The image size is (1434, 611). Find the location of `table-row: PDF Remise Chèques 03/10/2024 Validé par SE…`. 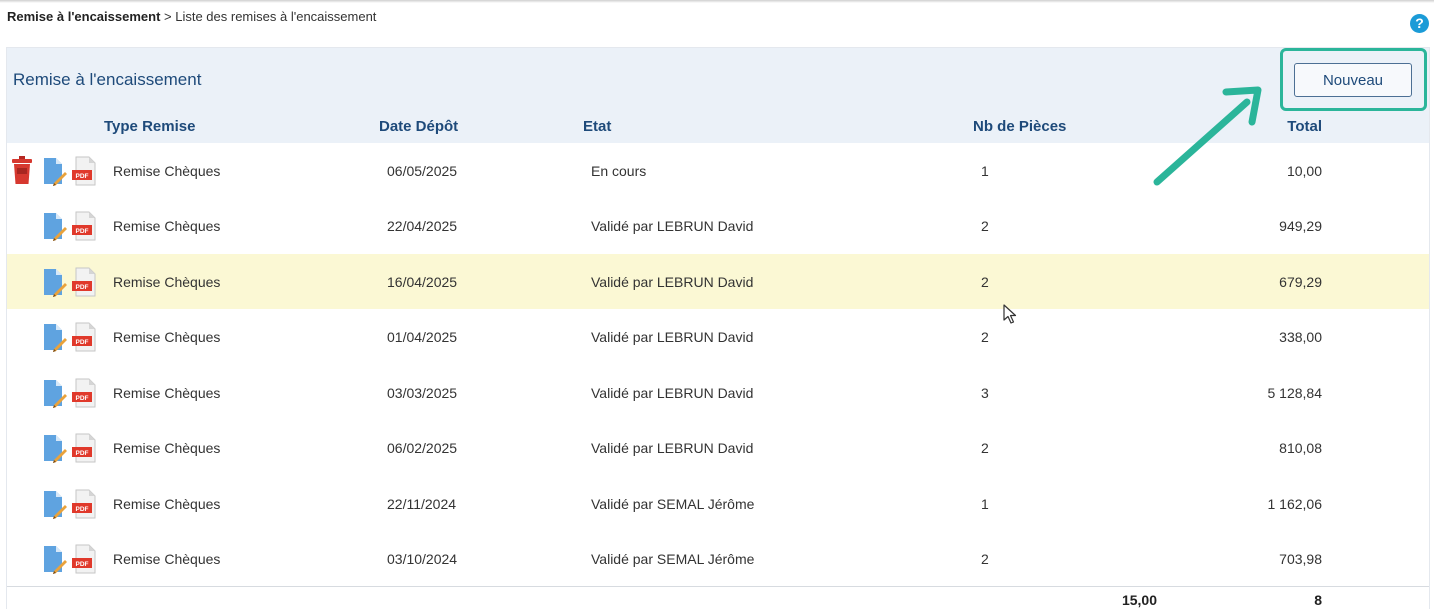

table-row: PDF Remise Chèques 03/10/2024 Validé par SE… is located at coordinates (718, 558).